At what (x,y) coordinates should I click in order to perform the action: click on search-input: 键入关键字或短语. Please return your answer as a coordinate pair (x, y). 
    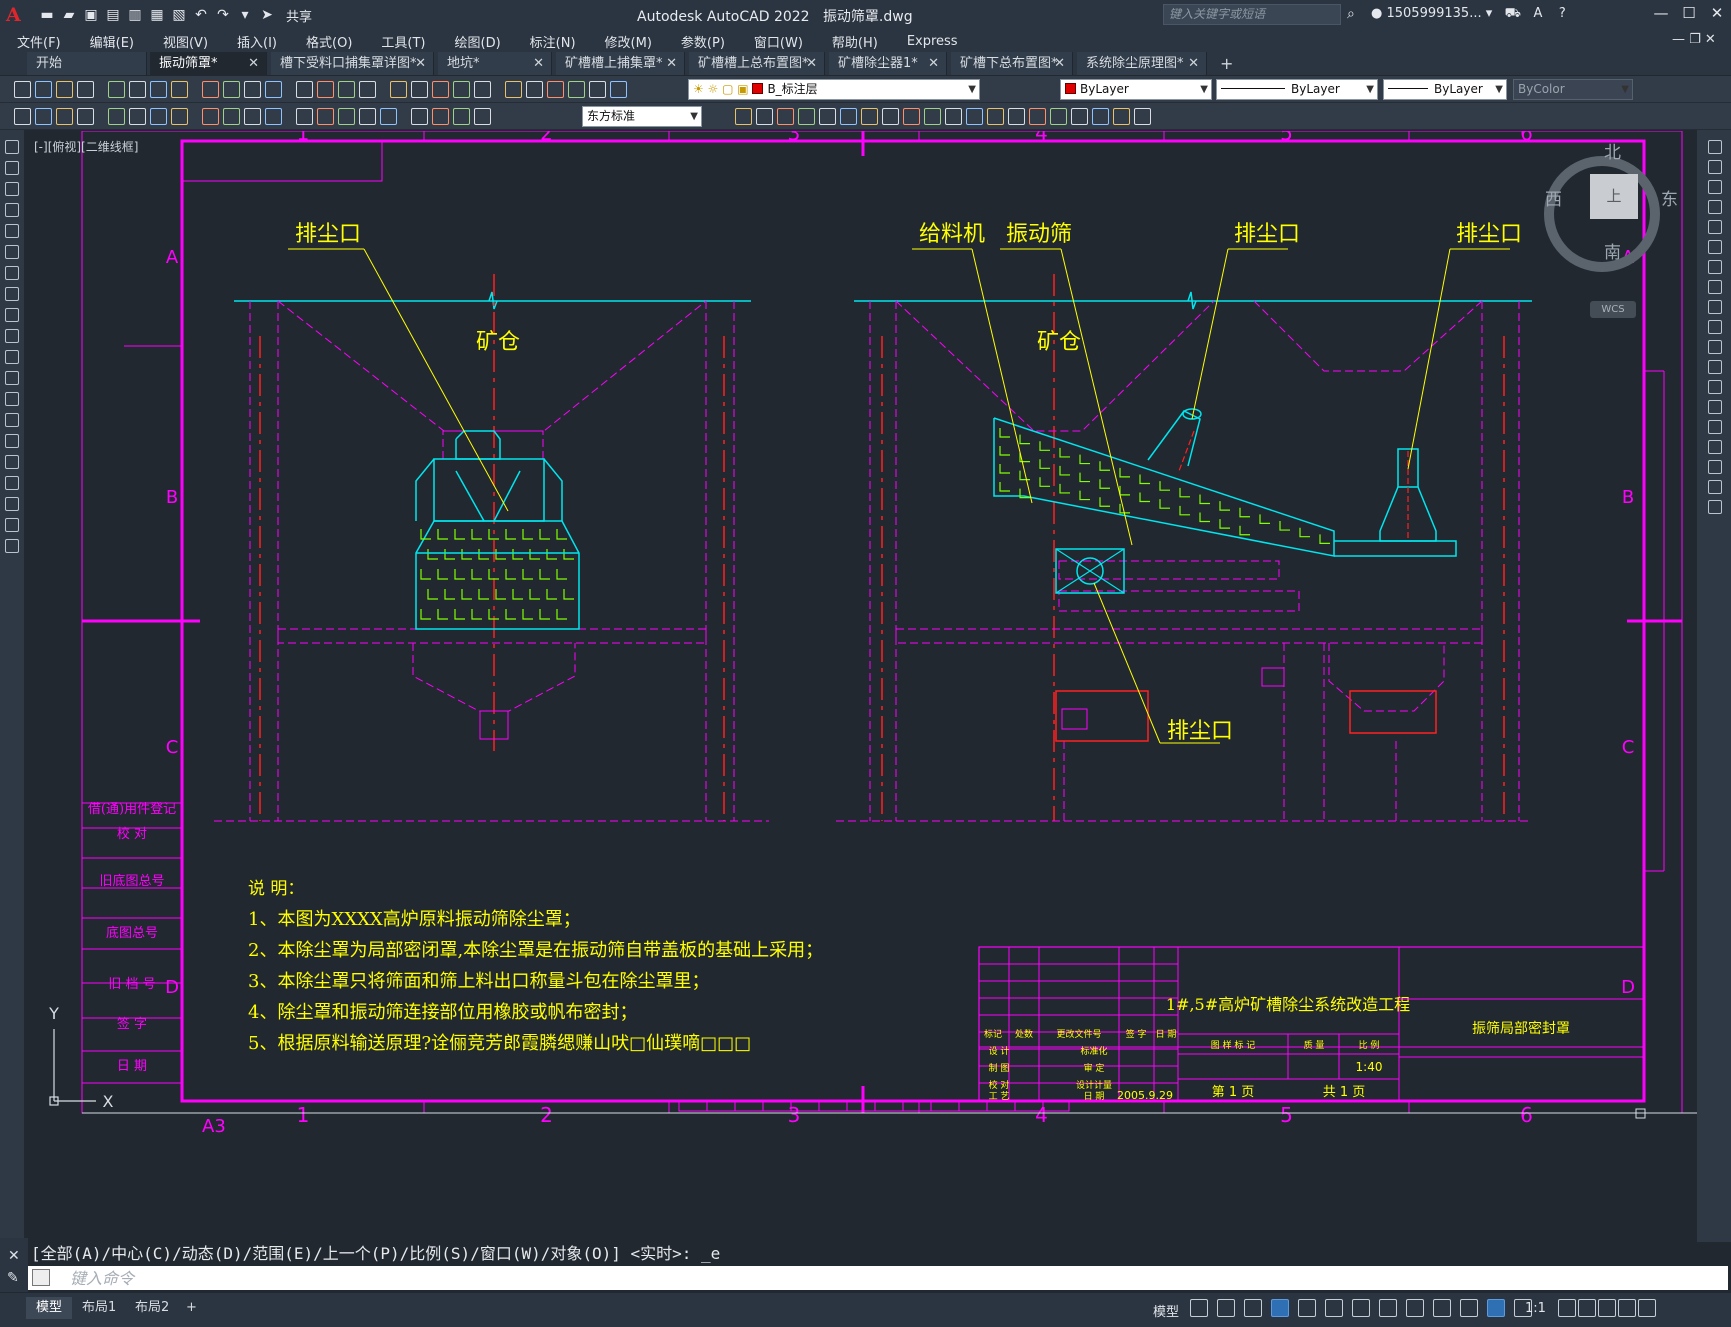
    Looking at the image, I should click on (1252, 14).